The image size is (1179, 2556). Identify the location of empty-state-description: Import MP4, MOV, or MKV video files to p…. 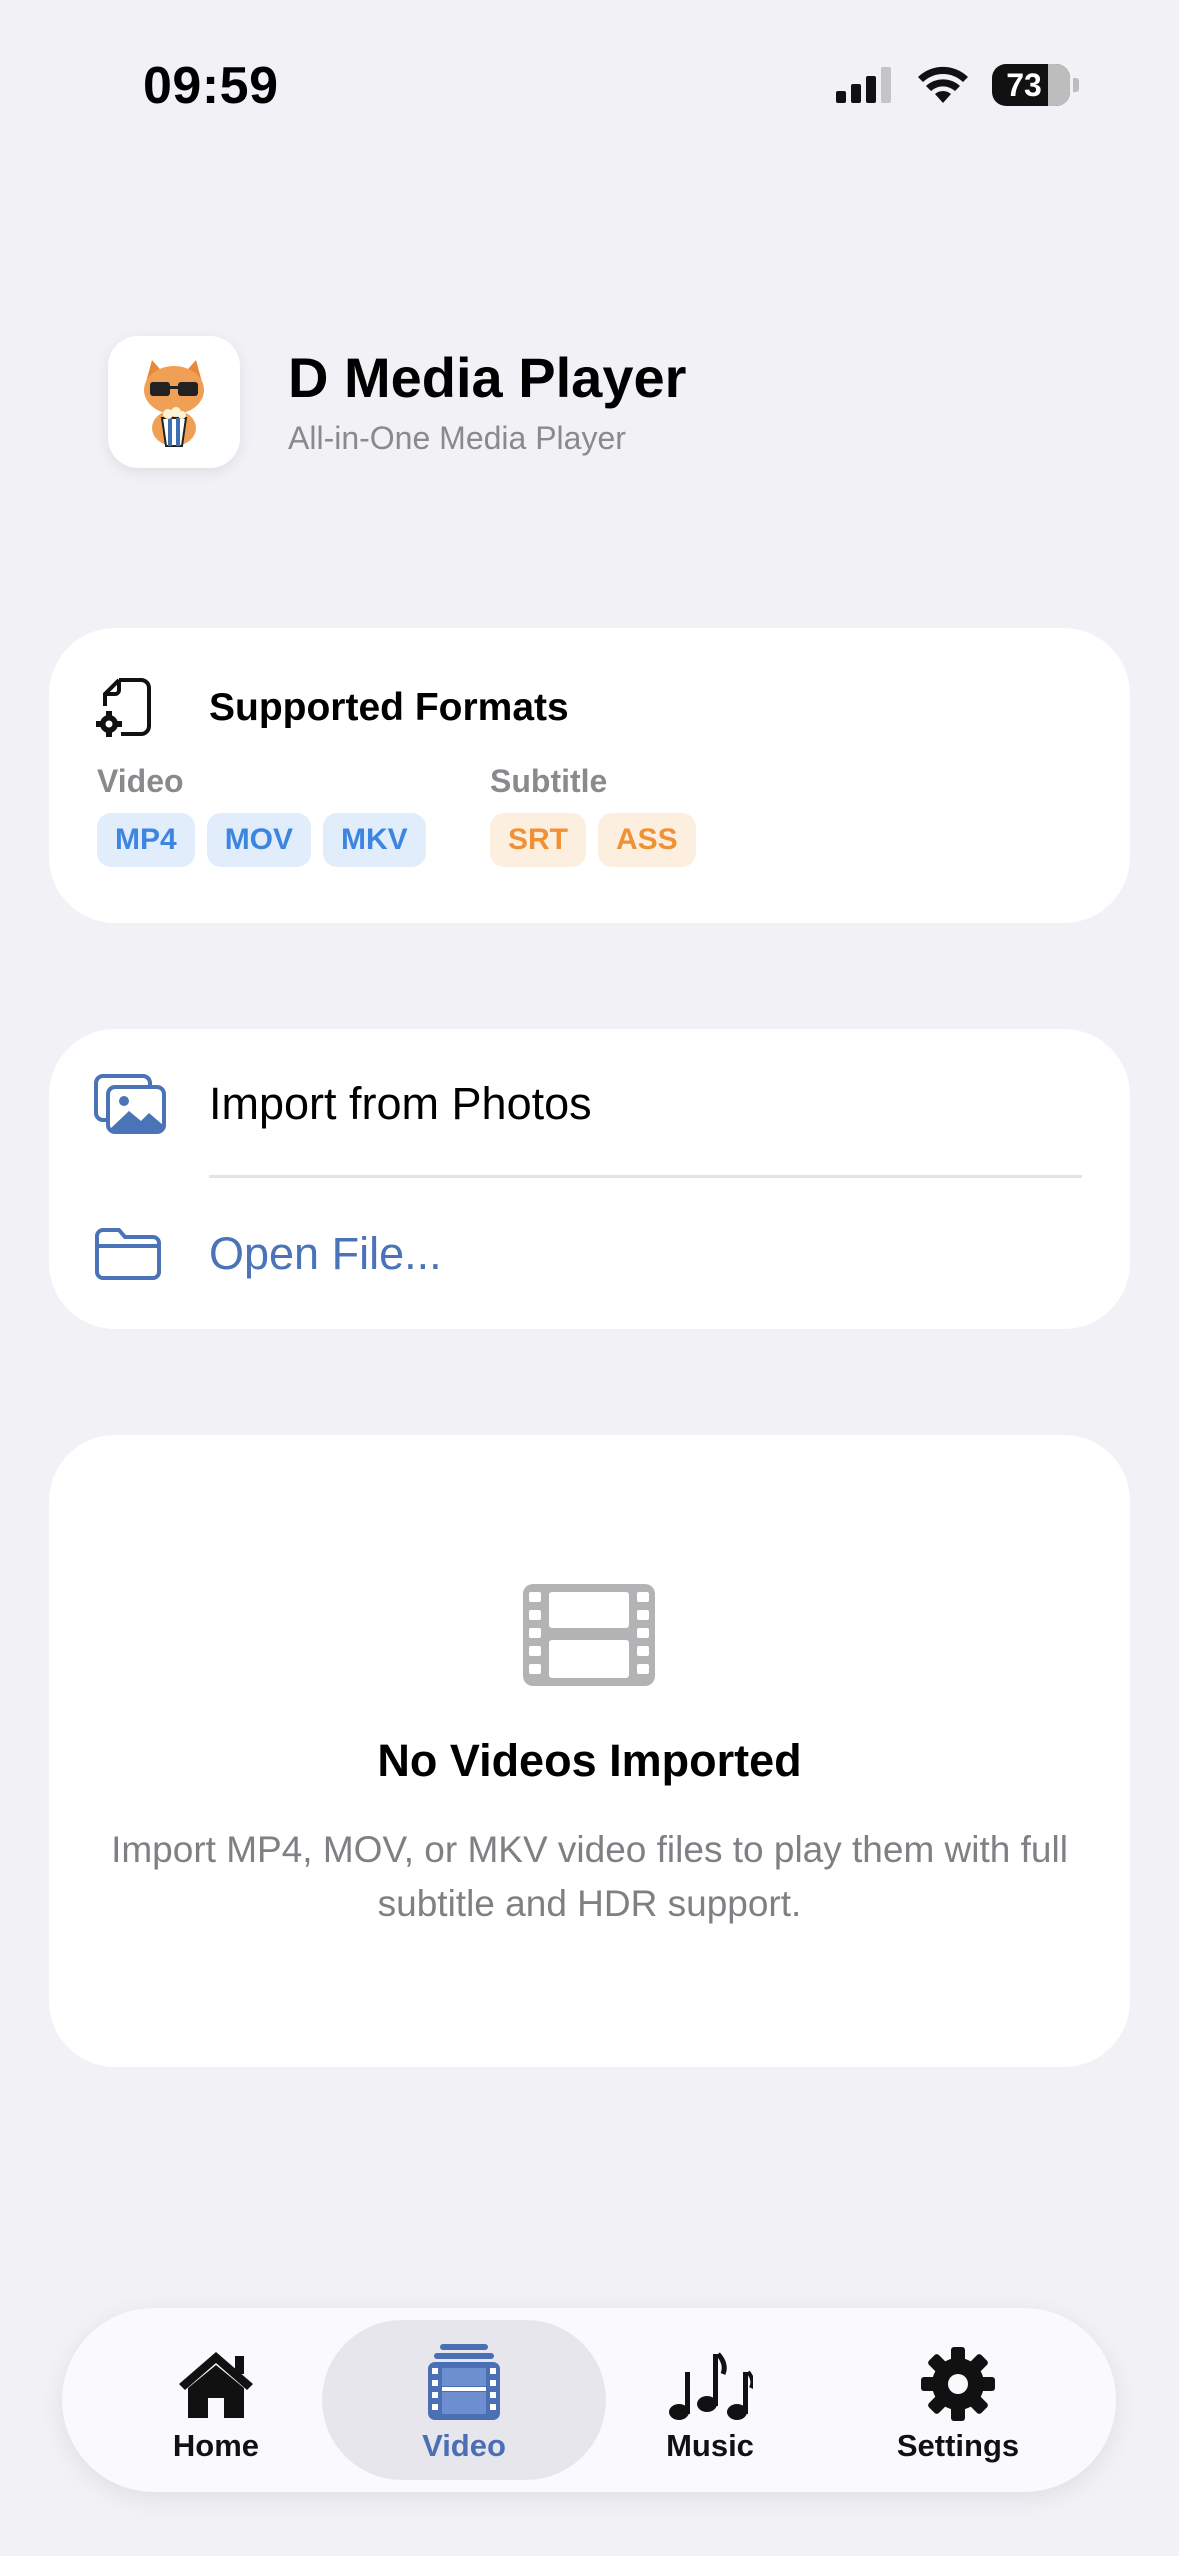
(589, 1876).